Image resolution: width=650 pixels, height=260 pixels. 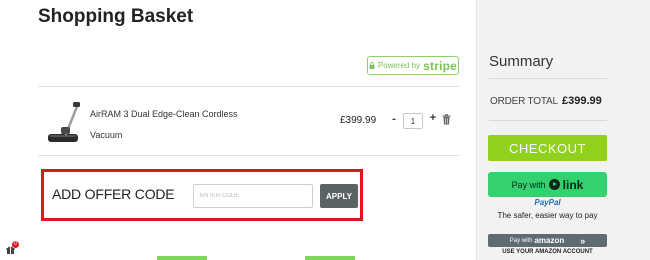 I want to click on product-image, so click(x=64, y=122).